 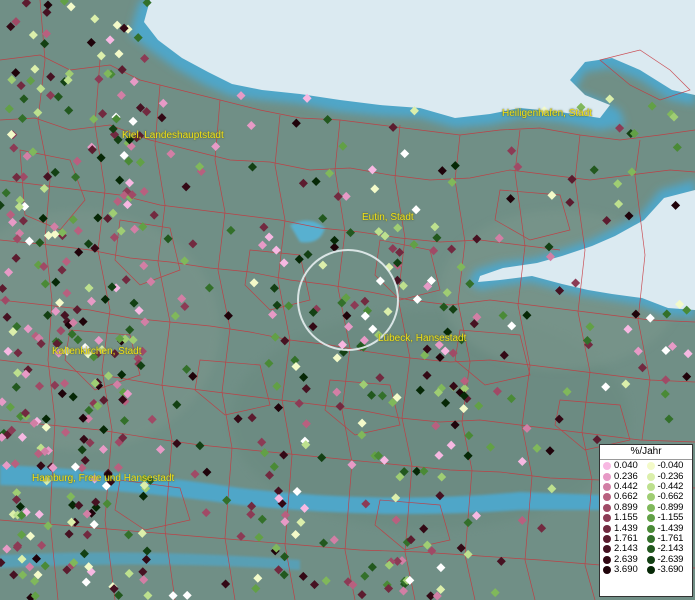 I want to click on legend-entry: -1.155, so click(x=668, y=518).